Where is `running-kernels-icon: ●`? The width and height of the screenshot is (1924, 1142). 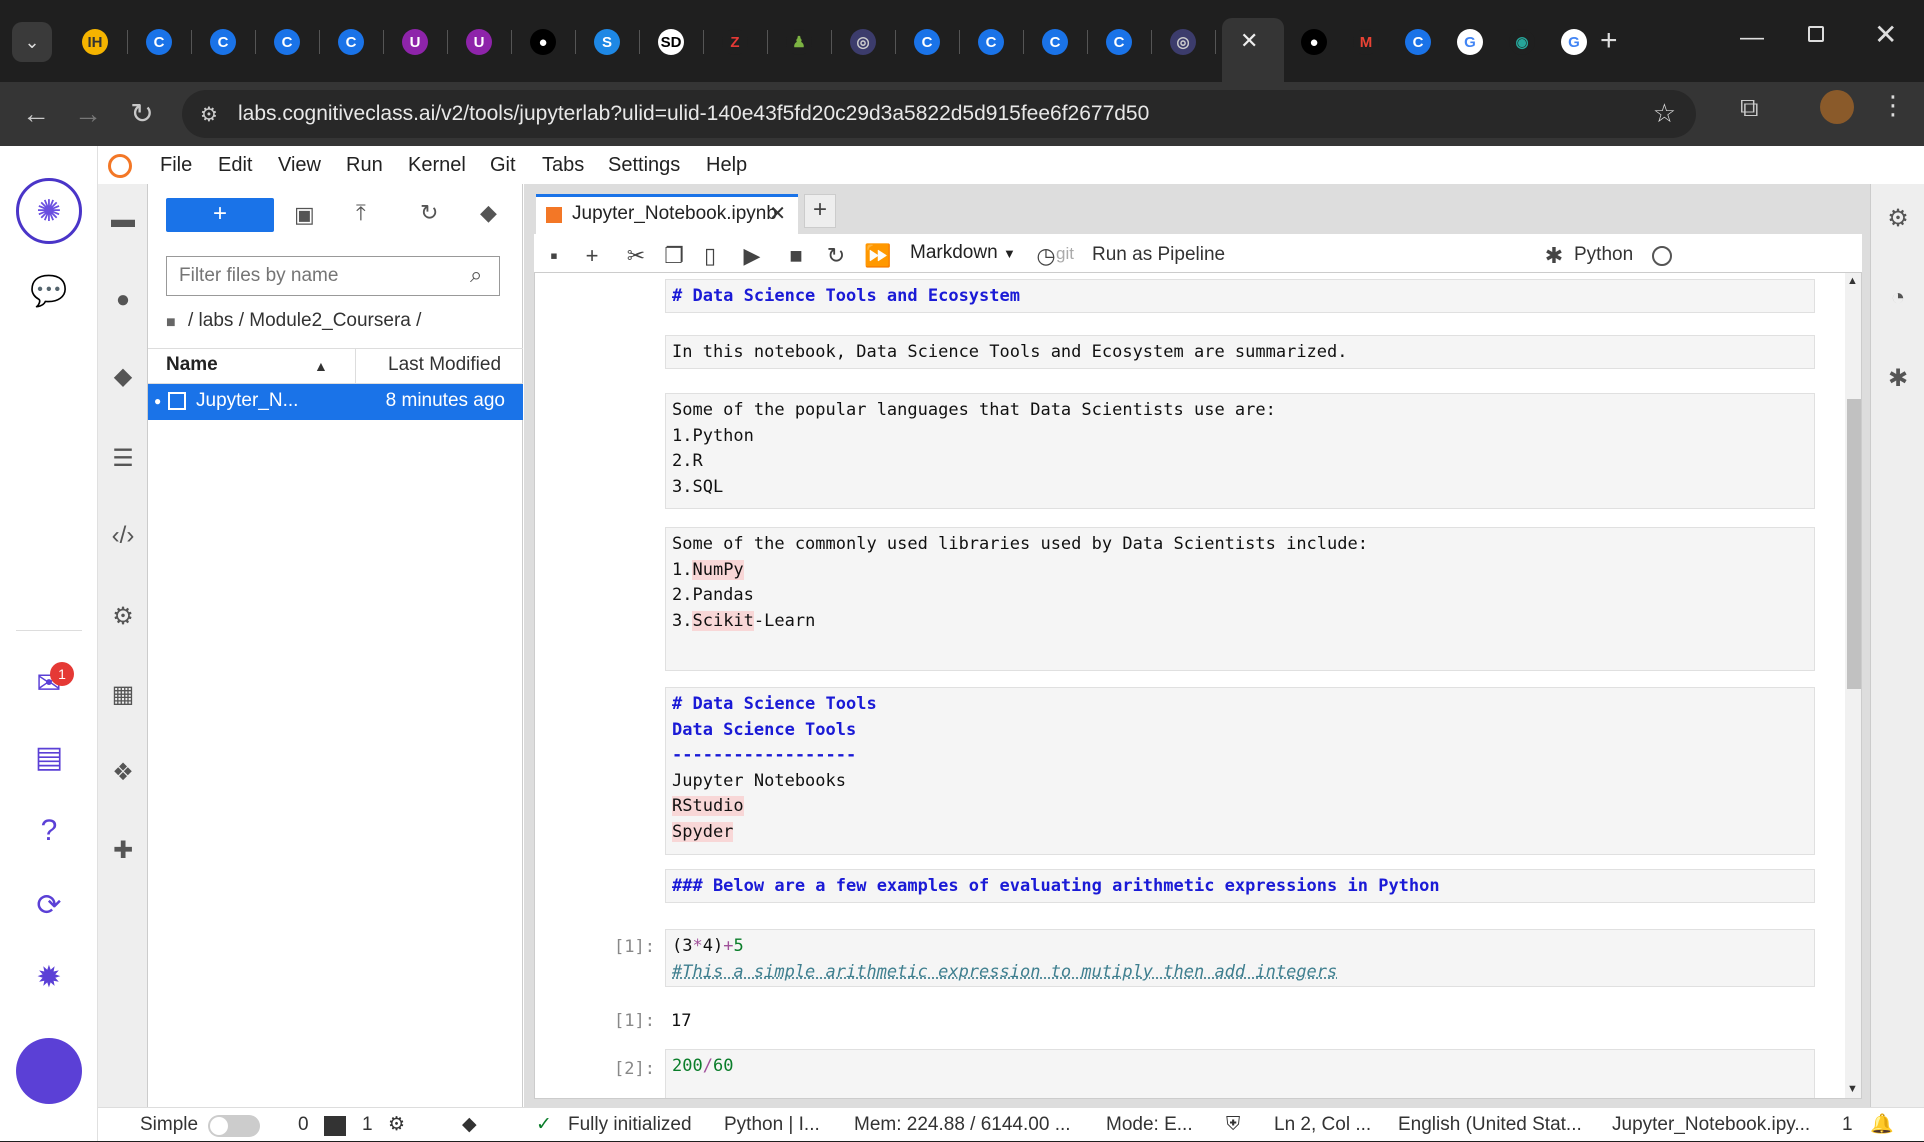 running-kernels-icon: ● is located at coordinates (123, 300).